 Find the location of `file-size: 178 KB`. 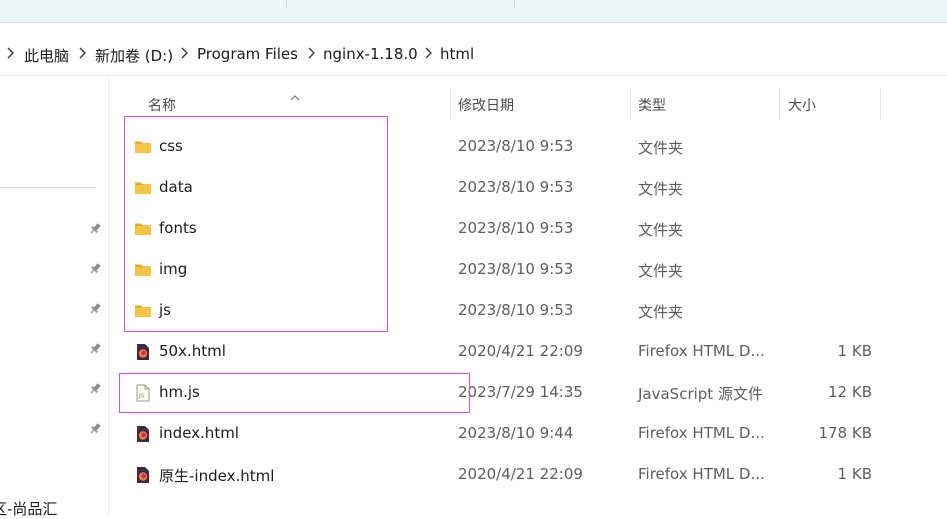

file-size: 178 KB is located at coordinates (845, 433).